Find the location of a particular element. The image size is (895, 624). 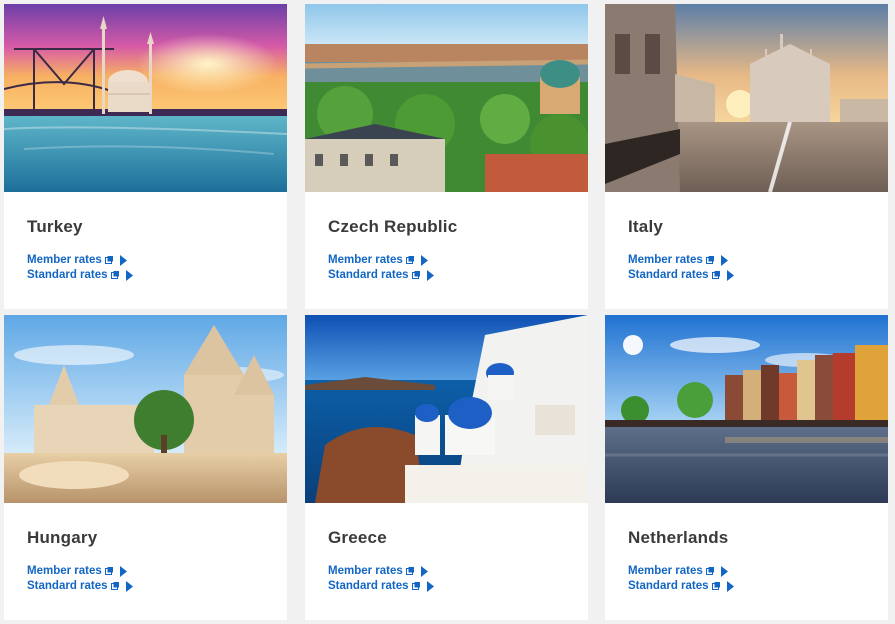

destination-title: Czech Republic is located at coordinates (393, 226).